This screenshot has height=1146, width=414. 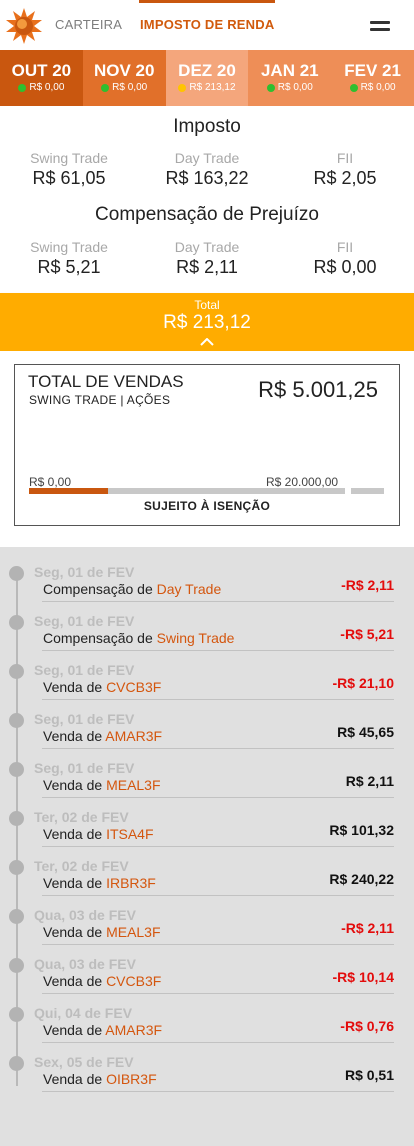 What do you see at coordinates (83, 1013) in the screenshot?
I see `entry-date: Qui, 04 de FEV` at bounding box center [83, 1013].